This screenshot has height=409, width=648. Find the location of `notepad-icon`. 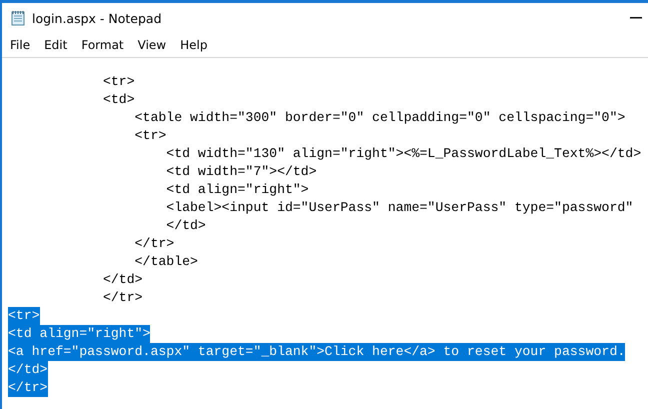

notepad-icon is located at coordinates (18, 18).